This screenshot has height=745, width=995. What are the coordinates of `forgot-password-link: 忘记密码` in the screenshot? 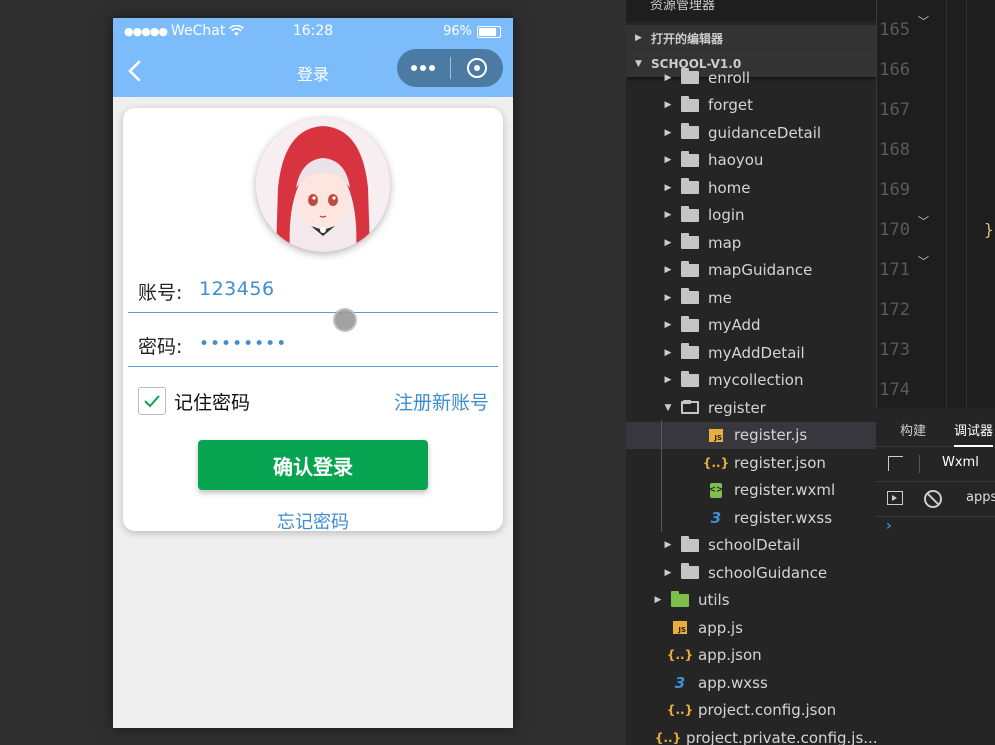 It's located at (313, 521).